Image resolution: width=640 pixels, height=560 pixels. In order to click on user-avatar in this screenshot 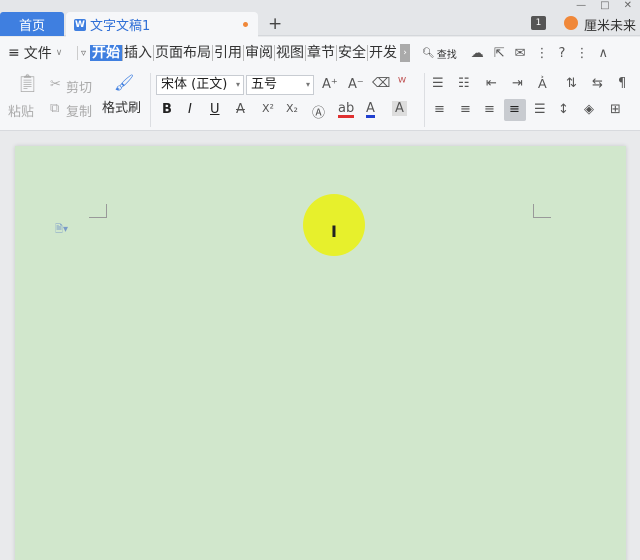, I will do `click(571, 23)`.